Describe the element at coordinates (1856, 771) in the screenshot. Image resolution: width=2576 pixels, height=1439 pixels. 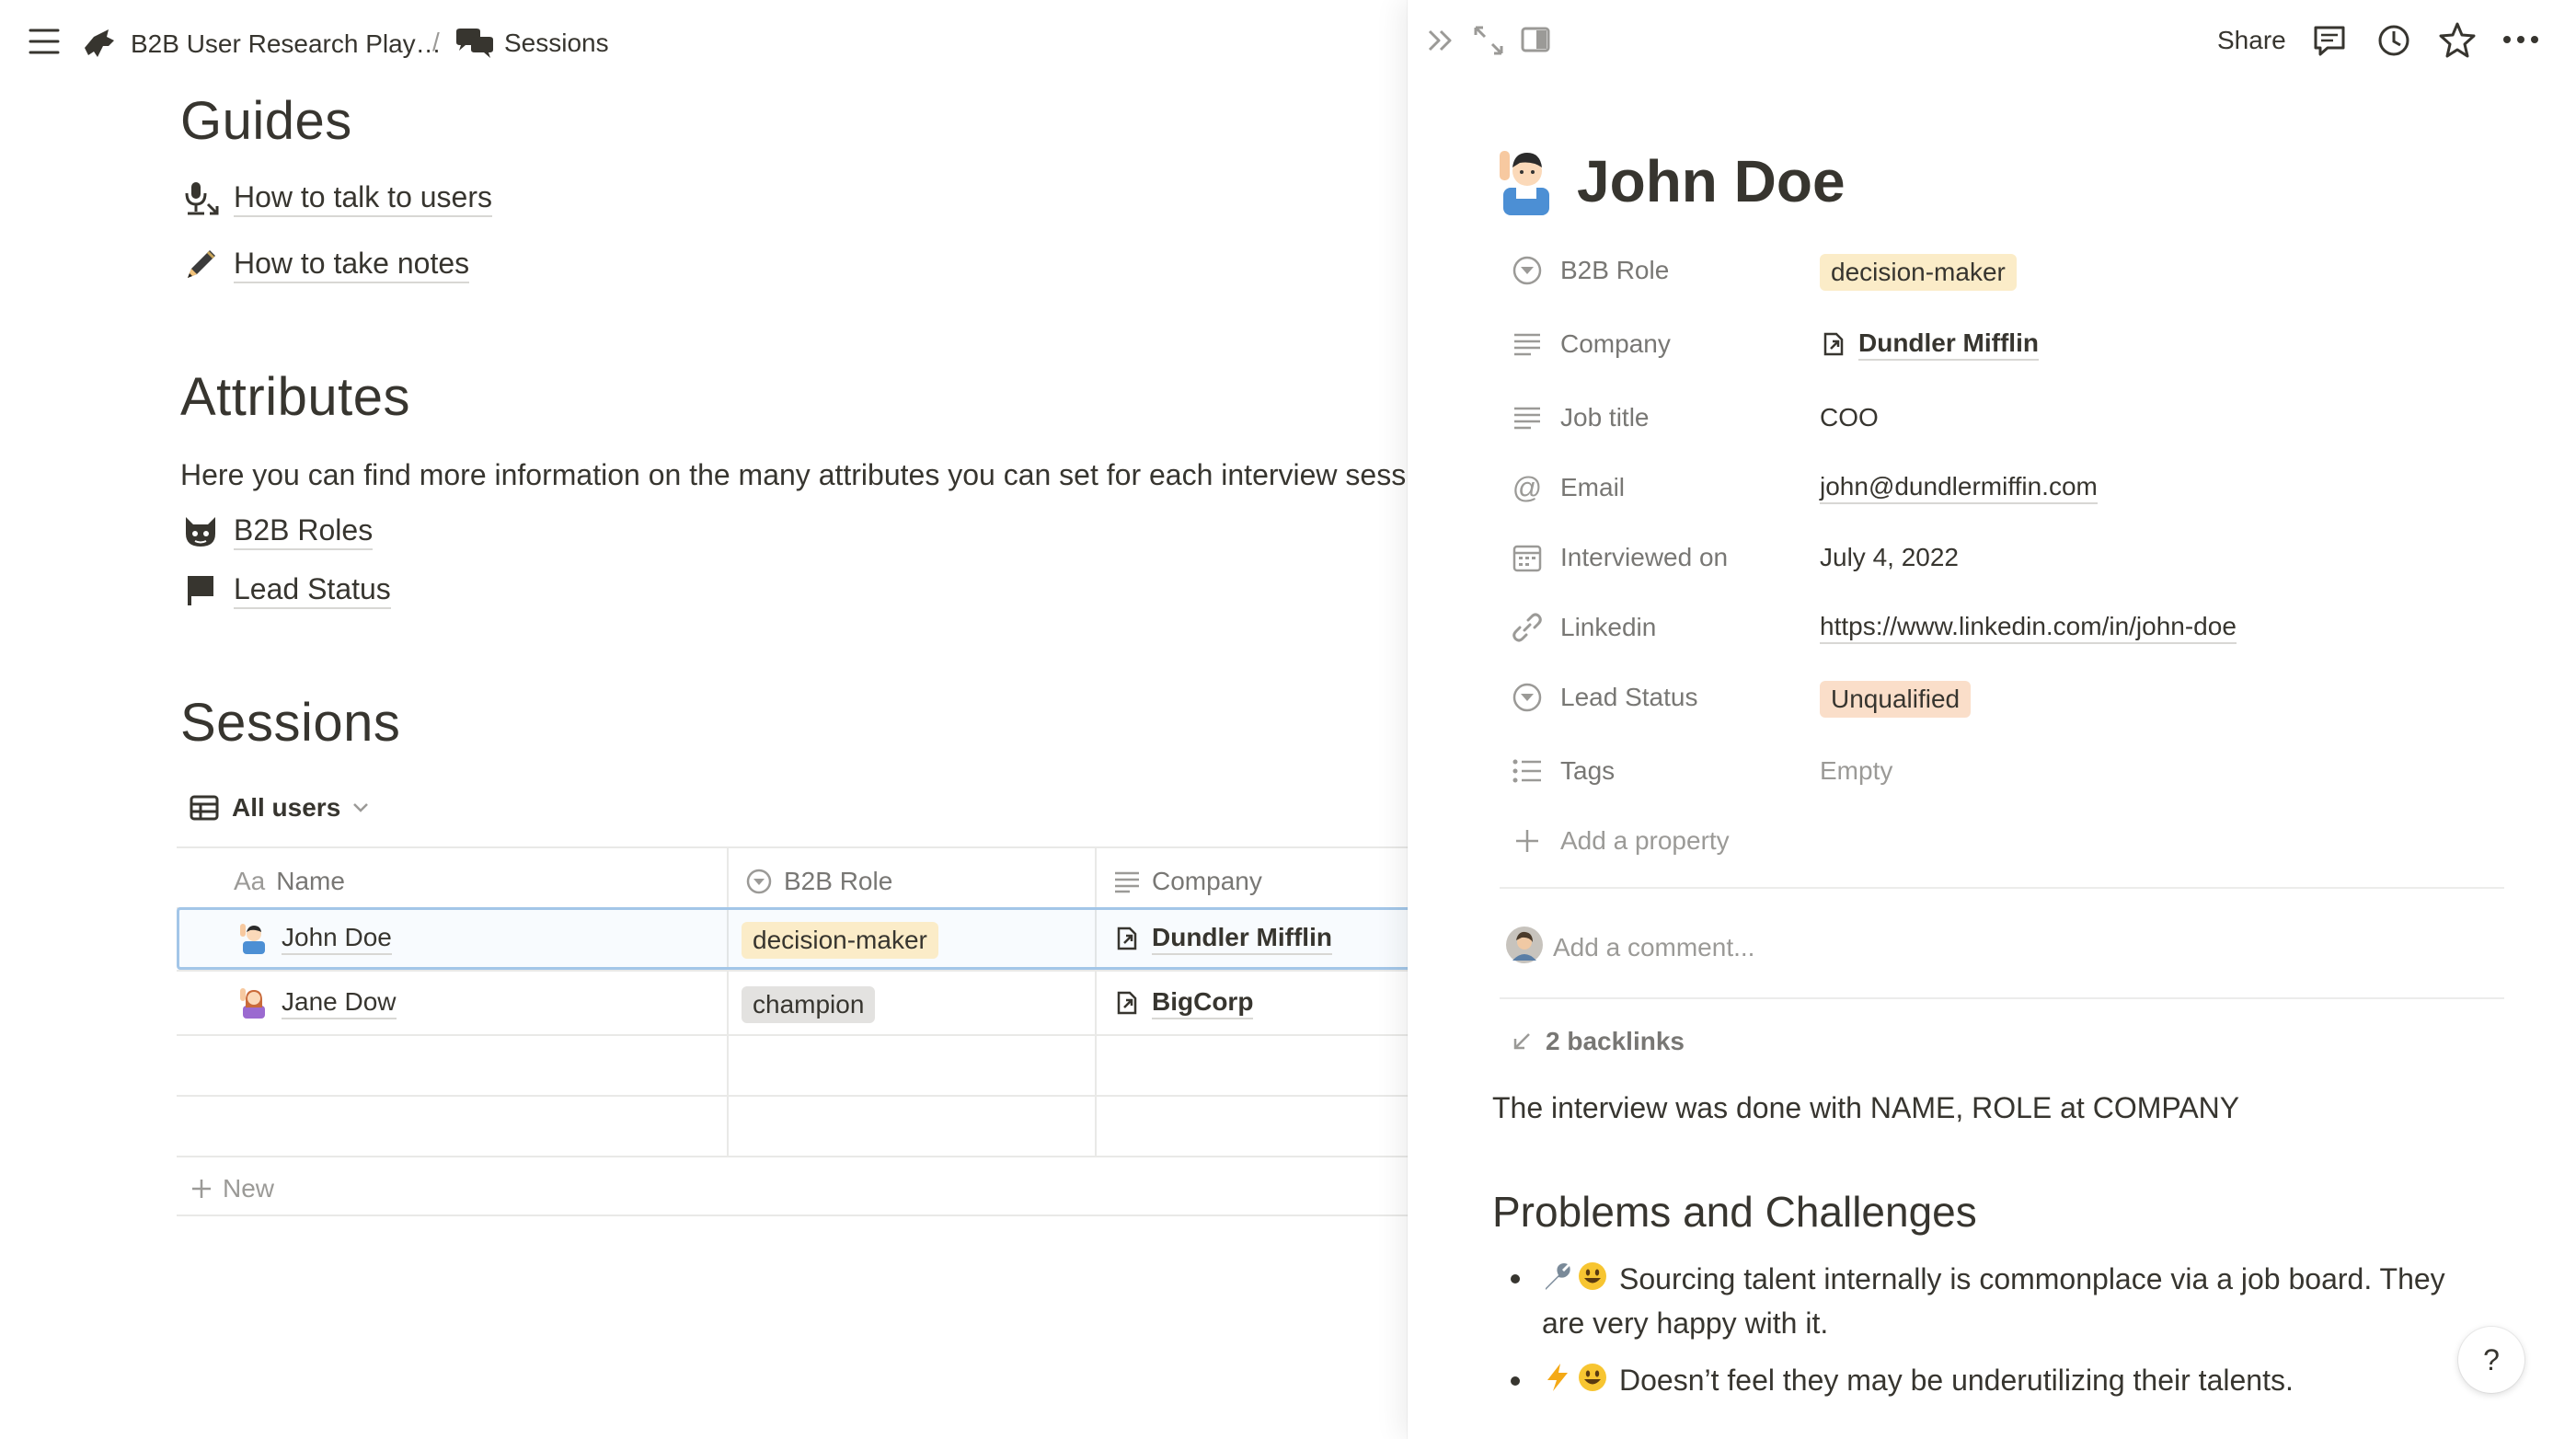
I see `property-value-tags: Empty` at that location.